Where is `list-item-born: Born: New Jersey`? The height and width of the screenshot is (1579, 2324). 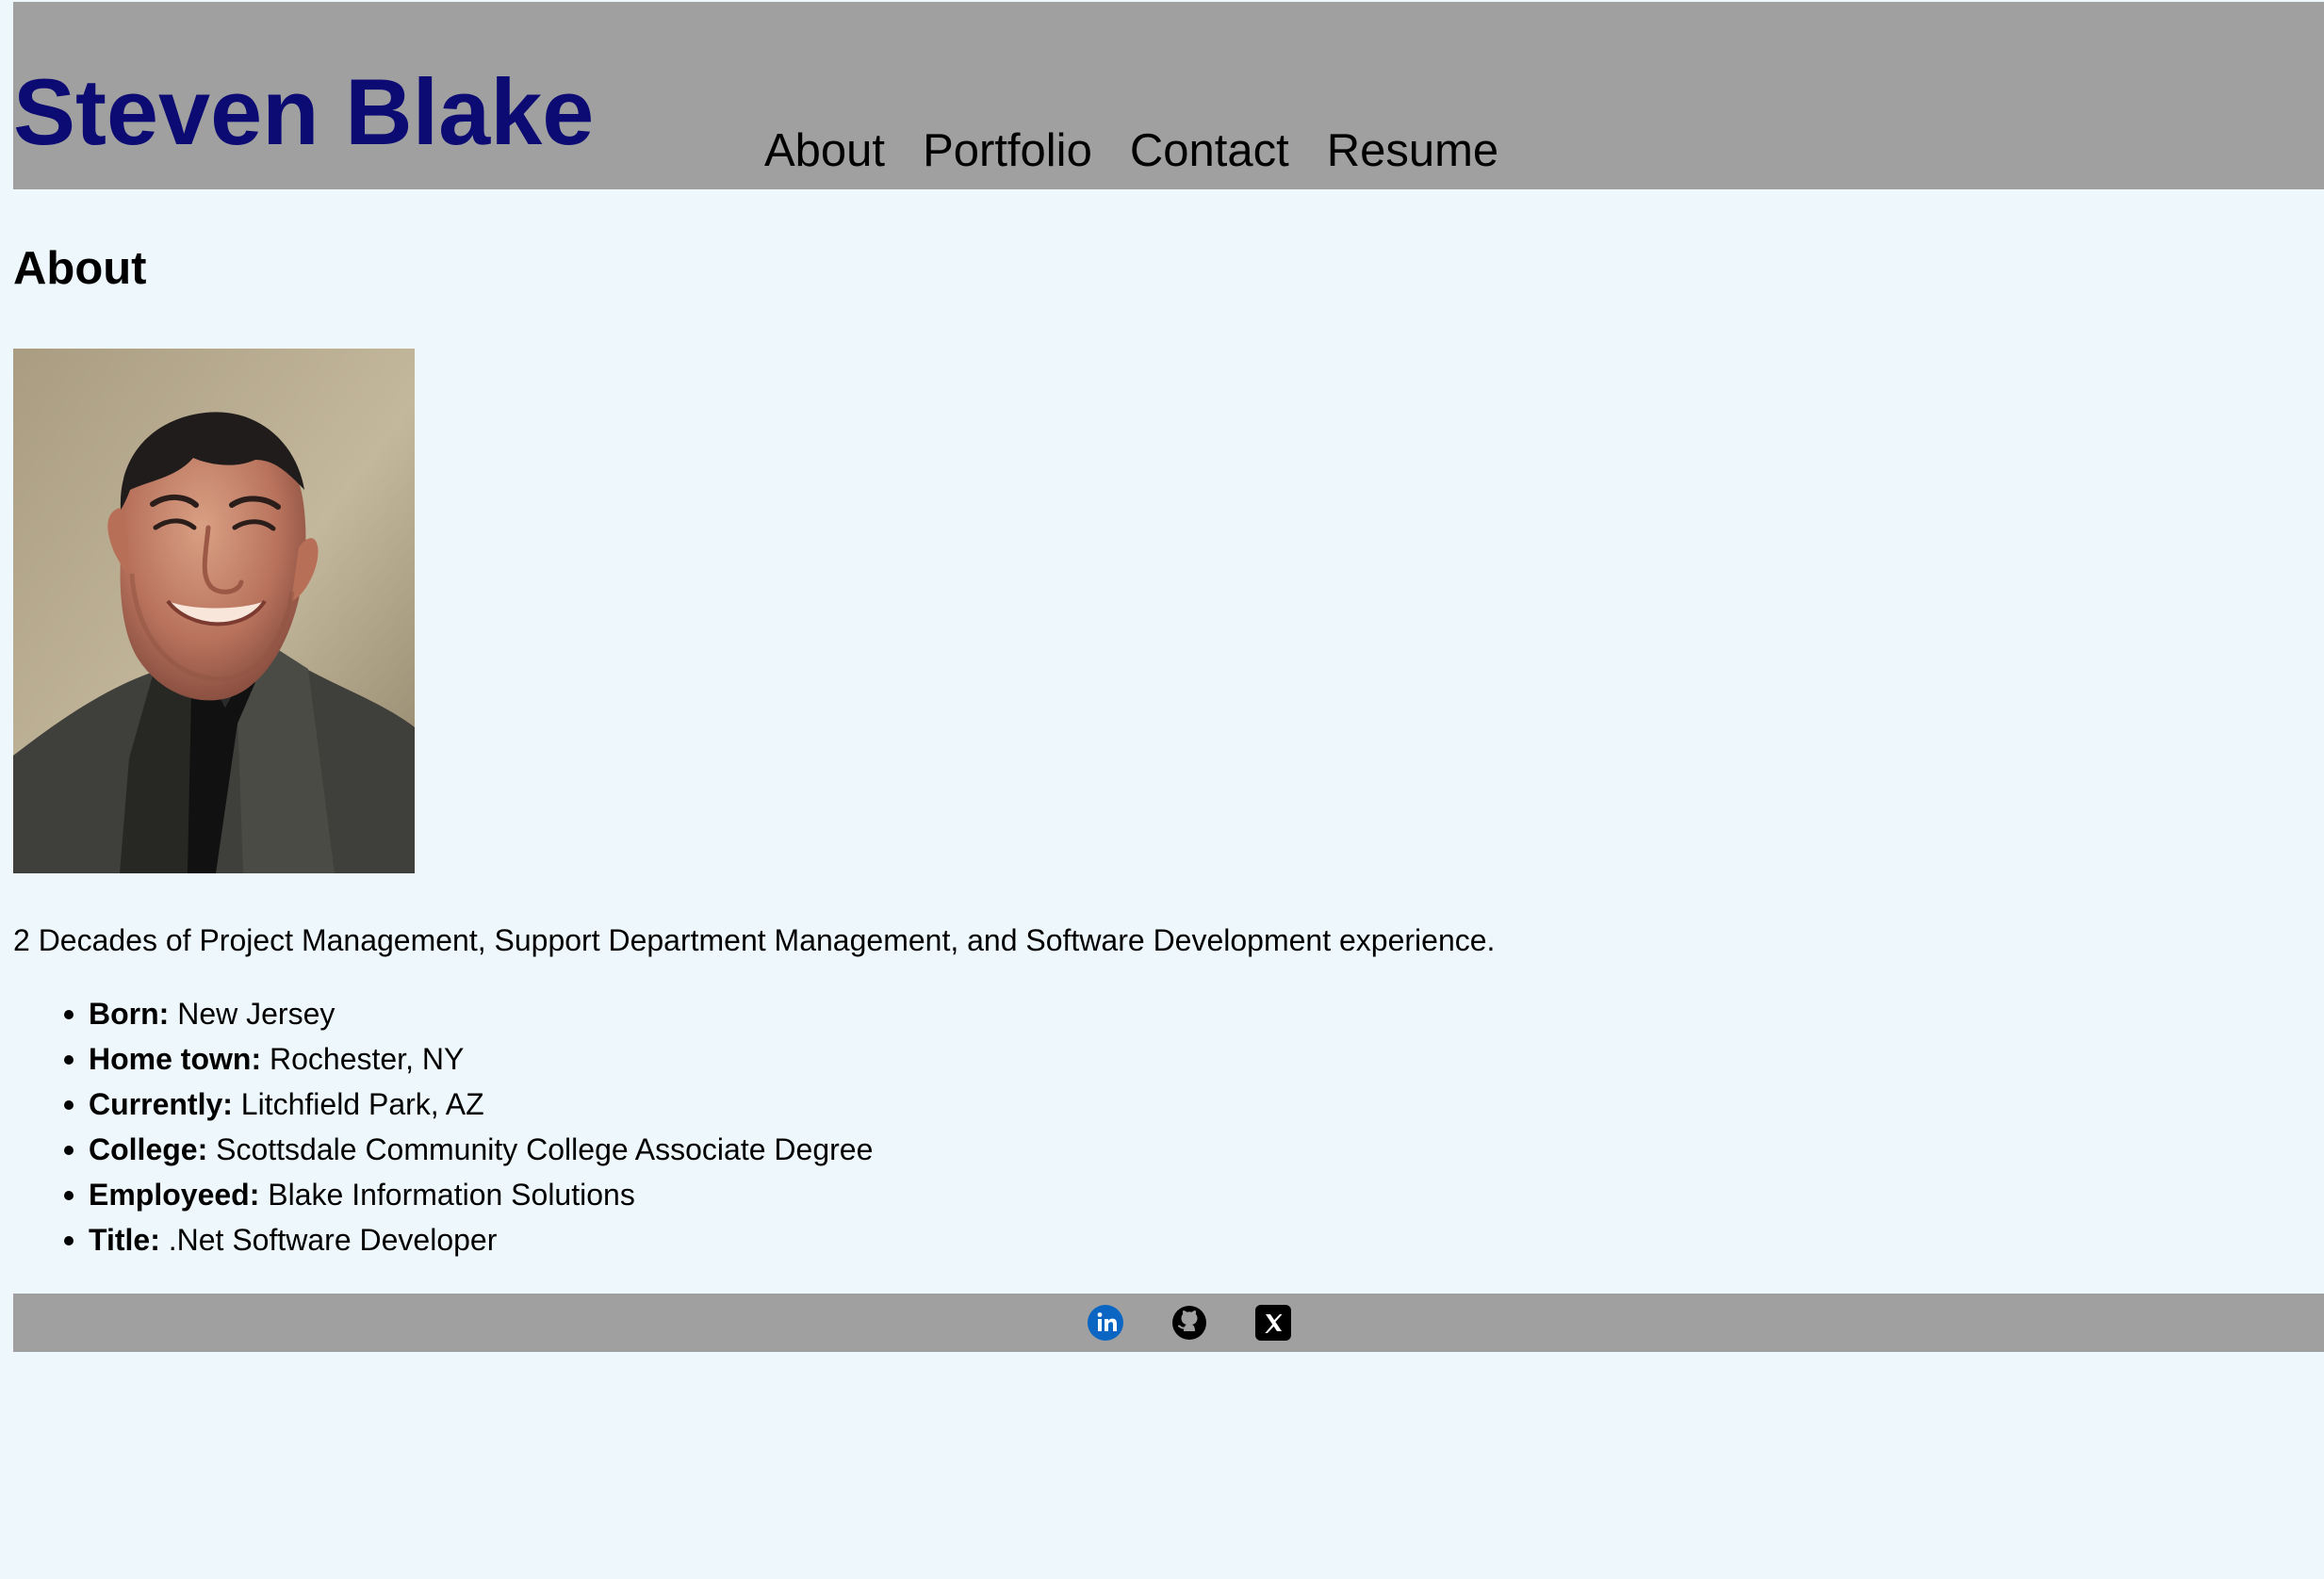 list-item-born: Born: New Jersey is located at coordinates (443, 1018).